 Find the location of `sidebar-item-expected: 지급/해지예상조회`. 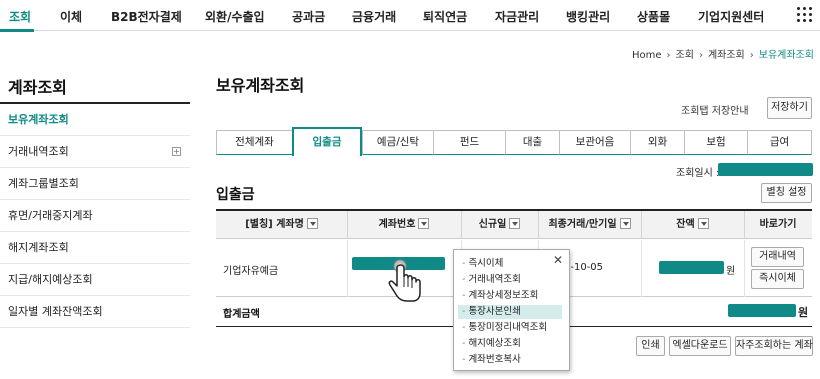

sidebar-item-expected: 지급/해지예상조회 is located at coordinates (95, 280).